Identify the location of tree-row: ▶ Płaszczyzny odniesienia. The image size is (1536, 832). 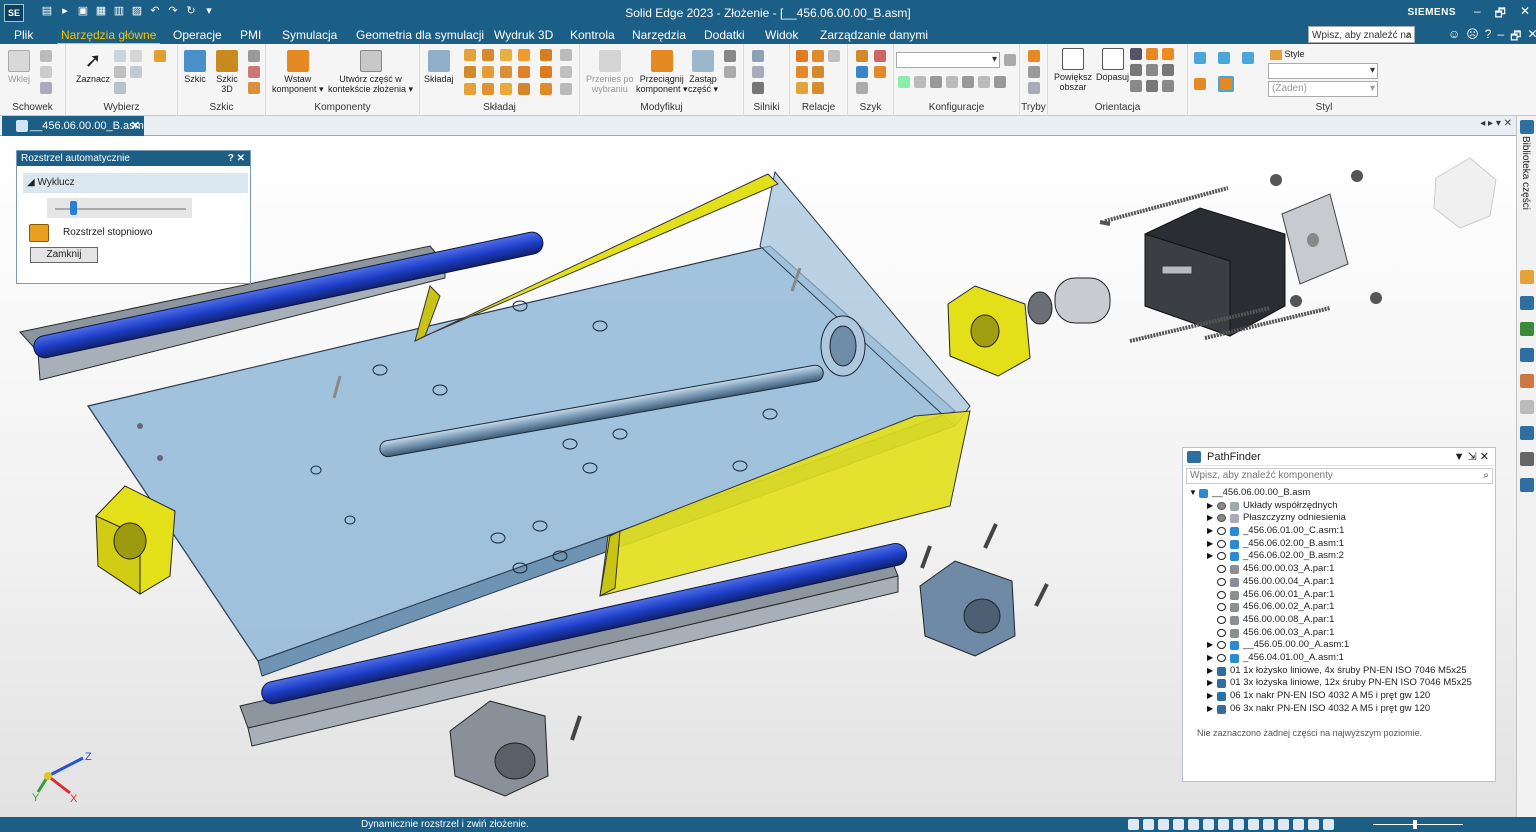
(1339, 518).